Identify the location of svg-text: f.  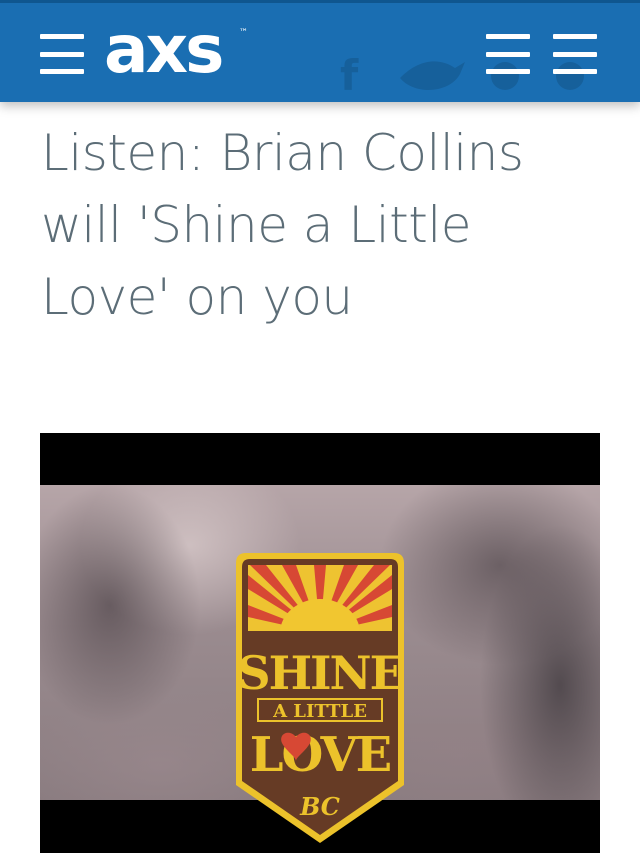
(349, 74).